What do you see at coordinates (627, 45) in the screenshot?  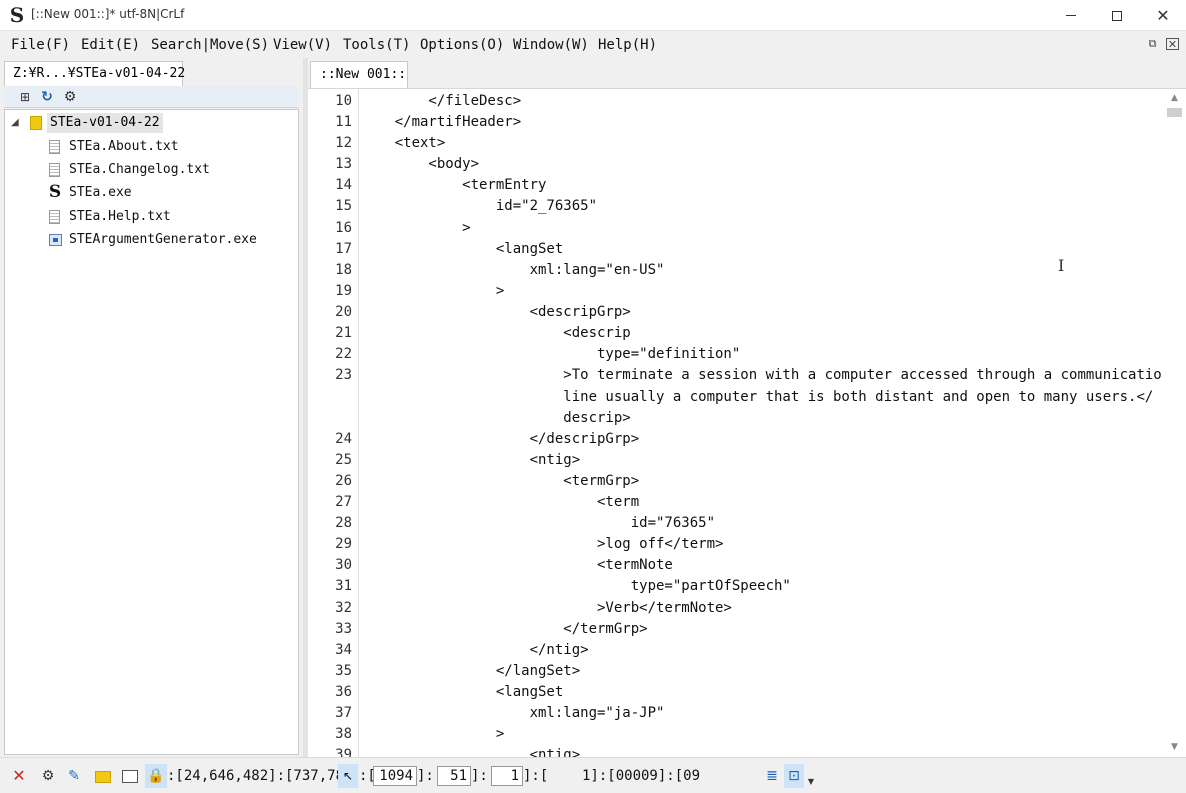 I see `menu-help: Help(H)` at bounding box center [627, 45].